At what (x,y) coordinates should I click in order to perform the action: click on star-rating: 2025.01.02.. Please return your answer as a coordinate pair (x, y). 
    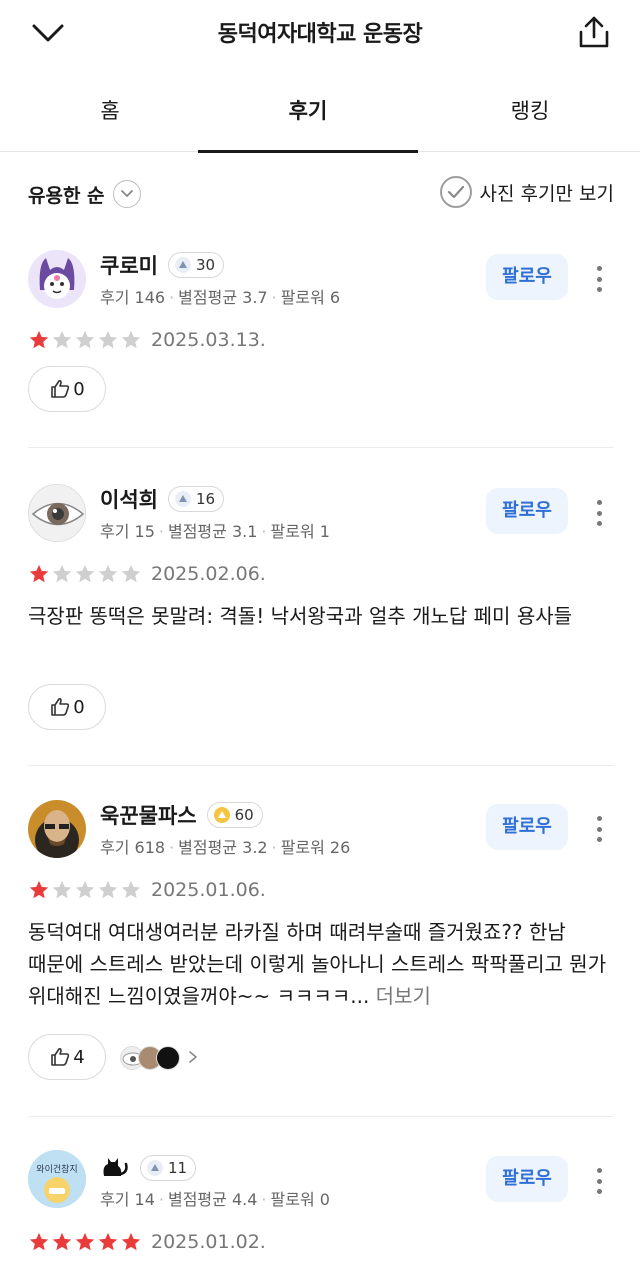
    Looking at the image, I should click on (147, 1242).